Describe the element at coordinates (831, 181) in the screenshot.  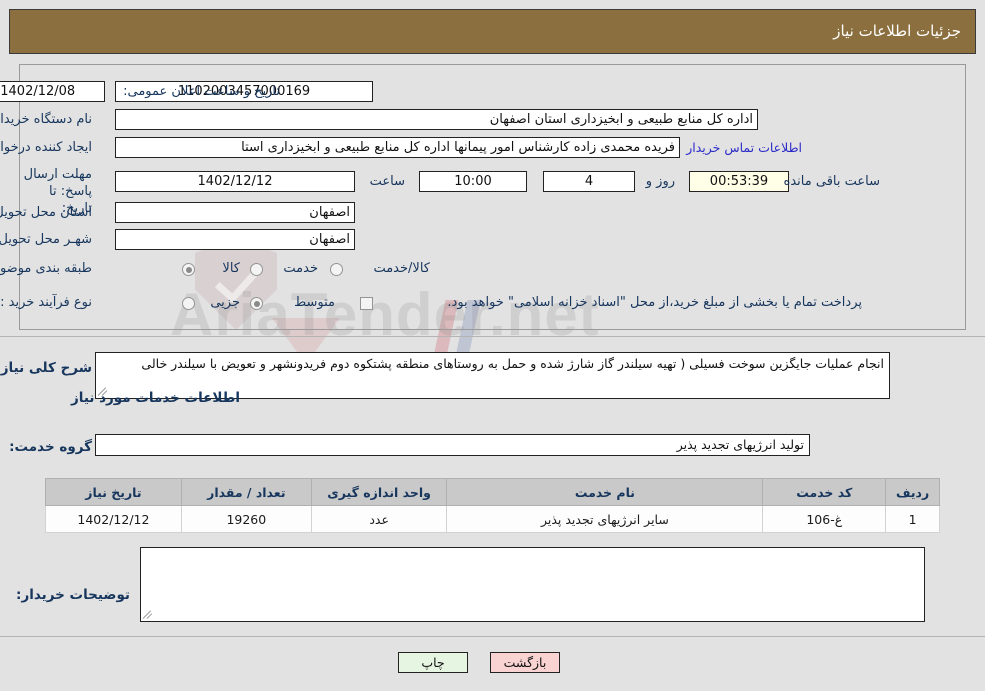
I see `remaining-label: ساعت باقی مانده` at that location.